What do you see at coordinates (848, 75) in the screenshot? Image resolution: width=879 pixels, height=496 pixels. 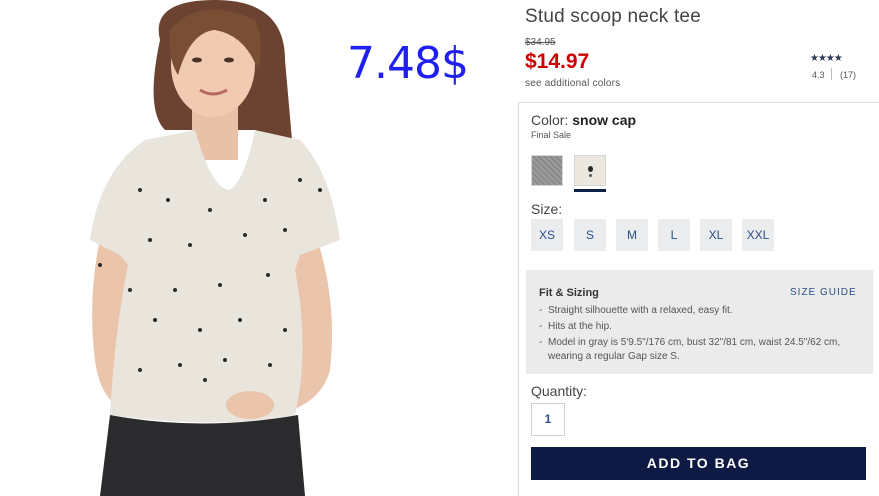 I see `review-count-link: (17)` at bounding box center [848, 75].